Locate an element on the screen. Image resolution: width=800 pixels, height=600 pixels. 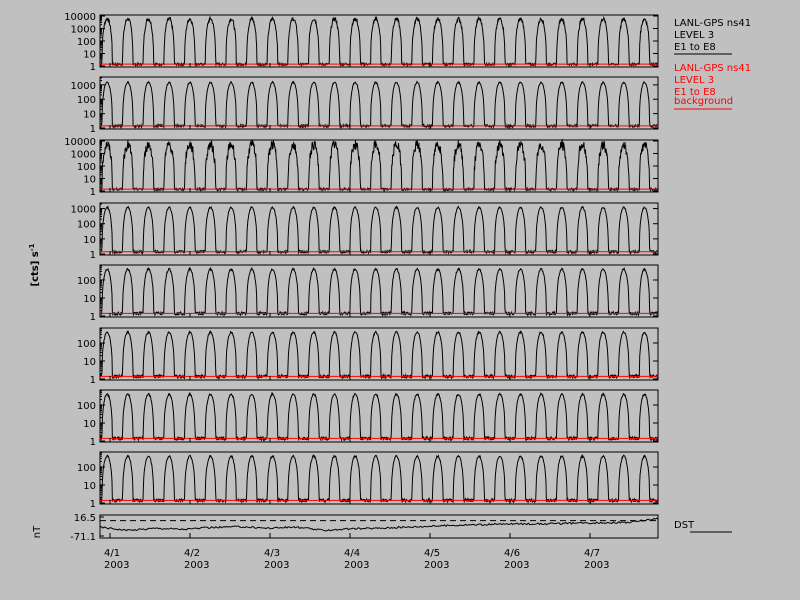
x-tick-date: 4/4 is located at coordinates (352, 553).